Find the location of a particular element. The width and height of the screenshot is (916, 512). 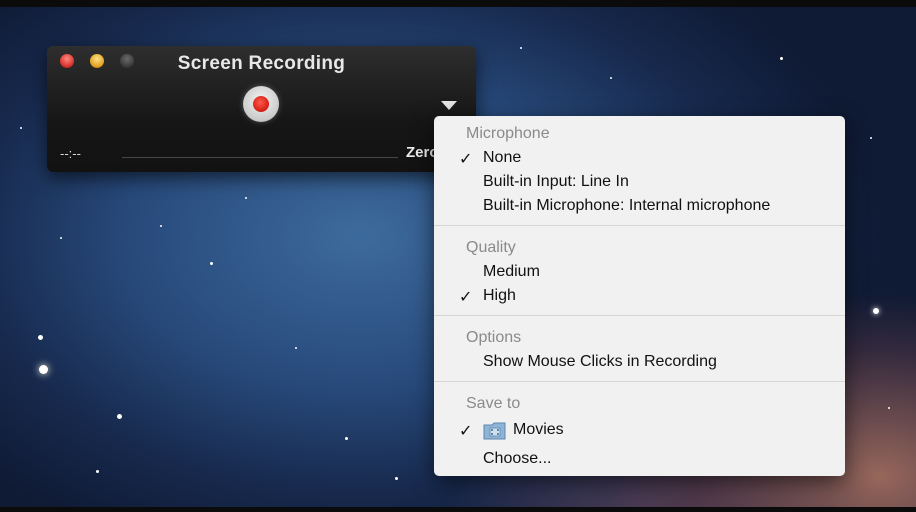

menu-item-mic-internal: Built-in Microphone: Internal microphone is located at coordinates (626, 206).